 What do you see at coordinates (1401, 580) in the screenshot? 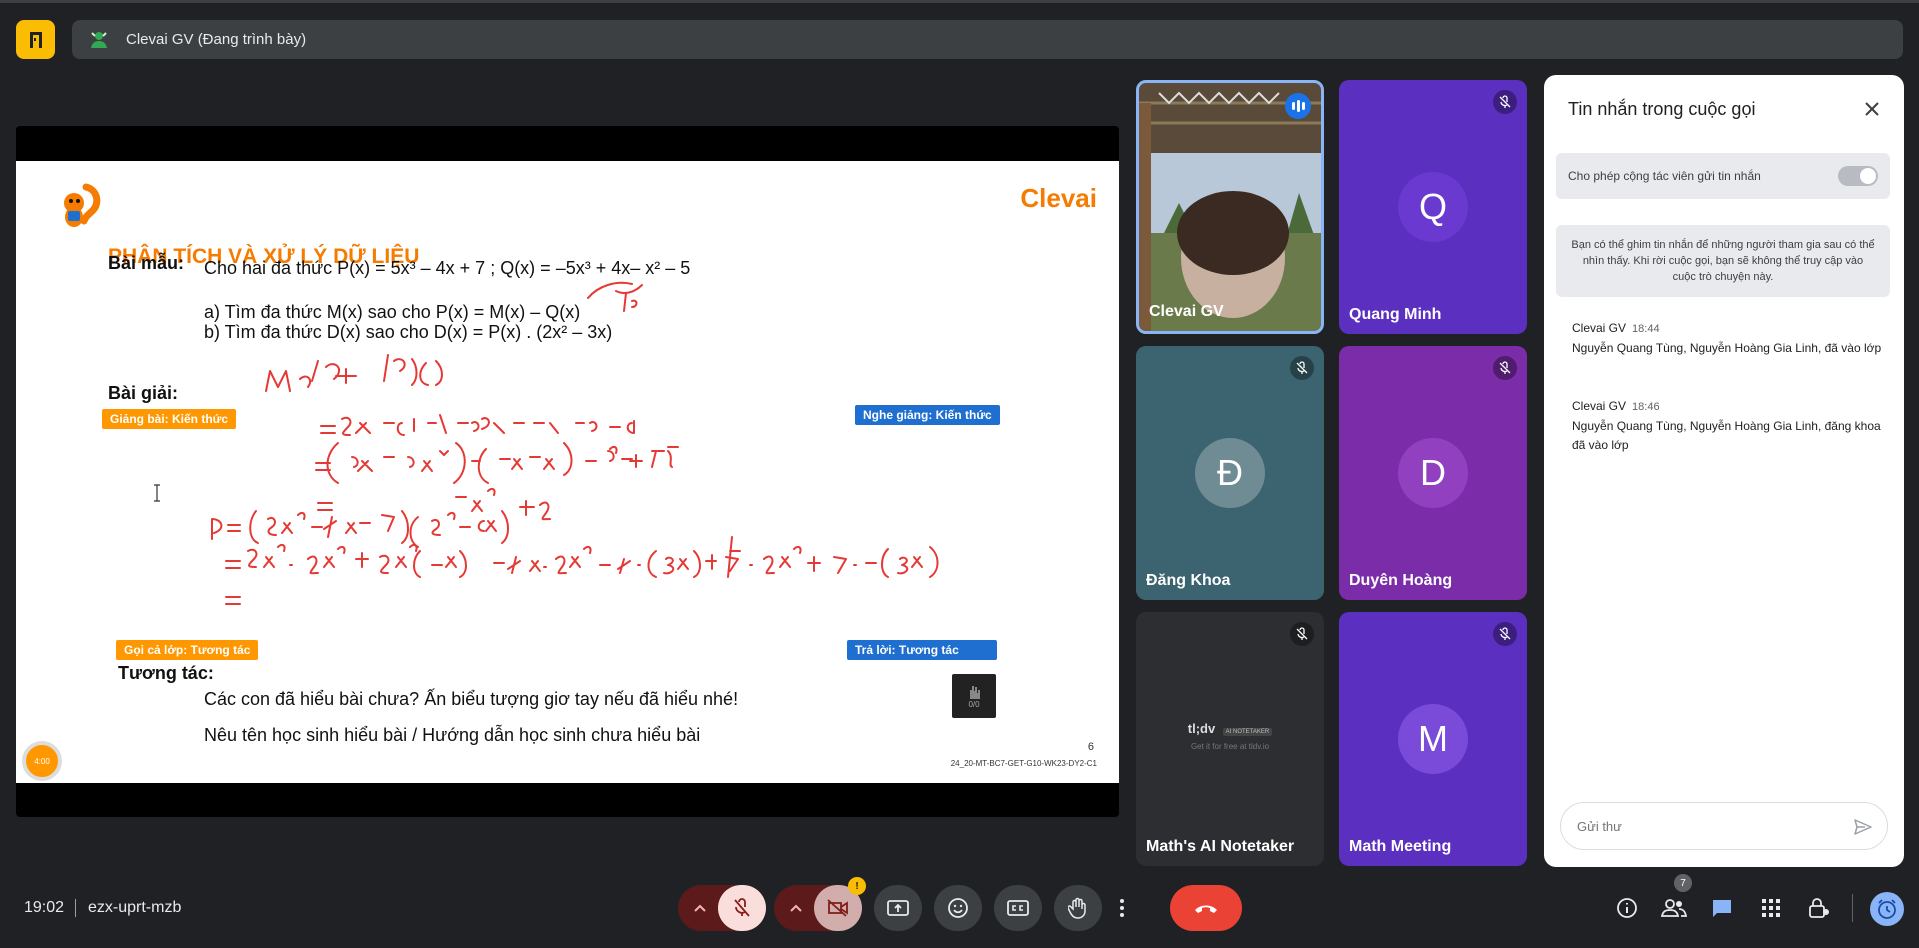
I see `participant-name: Duyên Hoàng` at bounding box center [1401, 580].